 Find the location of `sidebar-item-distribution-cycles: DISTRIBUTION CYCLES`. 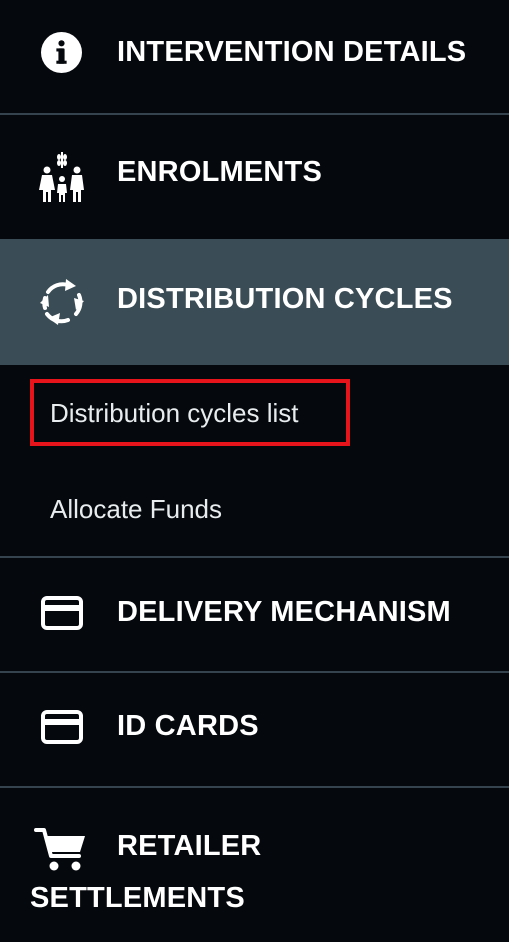

sidebar-item-distribution-cycles: DISTRIBUTION CYCLES is located at coordinates (254, 302).